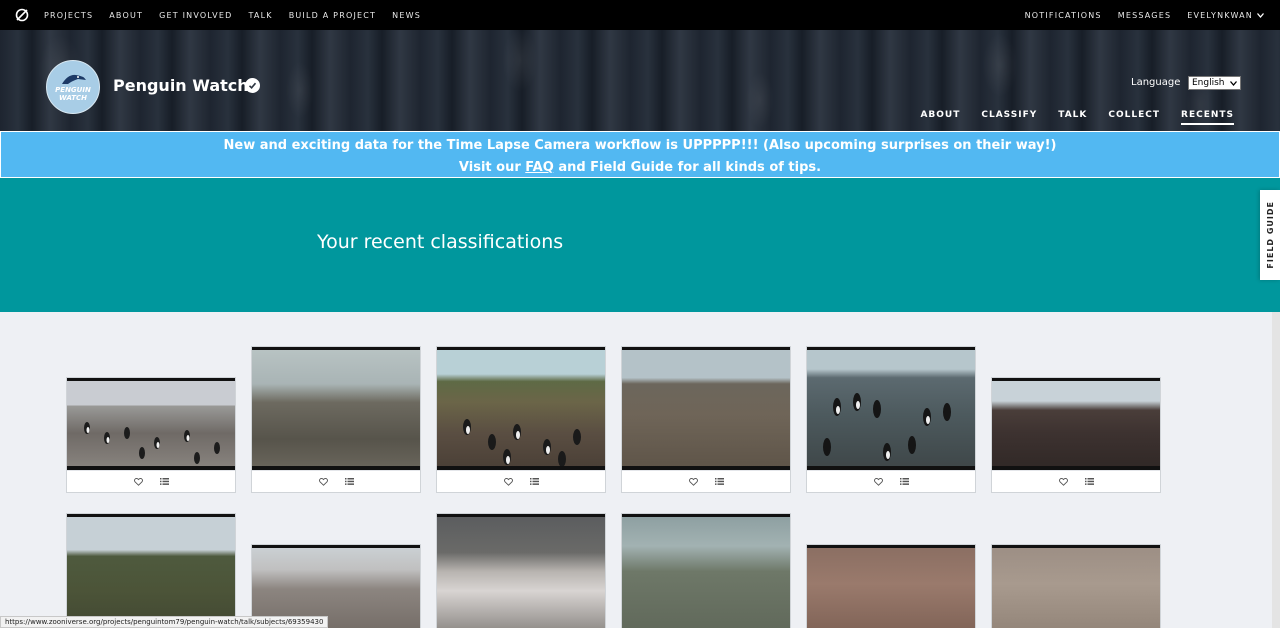 This screenshot has height=628, width=1280. What do you see at coordinates (181, 85) in the screenshot?
I see `project-title: Penguin Watch` at bounding box center [181, 85].